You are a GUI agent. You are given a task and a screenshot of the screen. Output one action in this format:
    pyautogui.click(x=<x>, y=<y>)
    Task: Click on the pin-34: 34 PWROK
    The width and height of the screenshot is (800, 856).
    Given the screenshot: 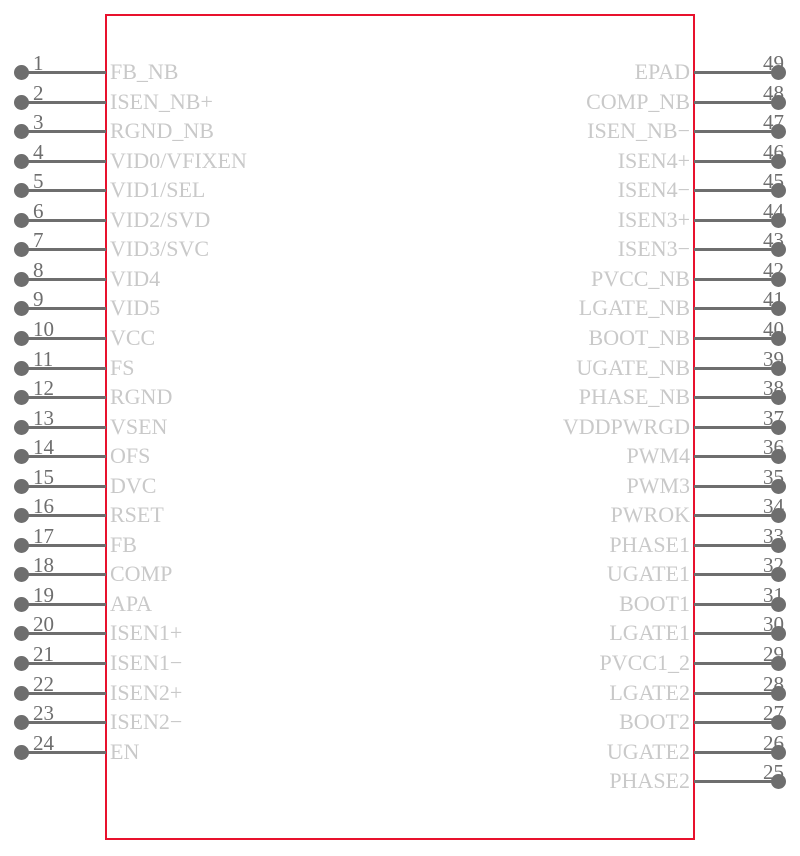 What is the action you would take?
    pyautogui.click(x=400, y=513)
    